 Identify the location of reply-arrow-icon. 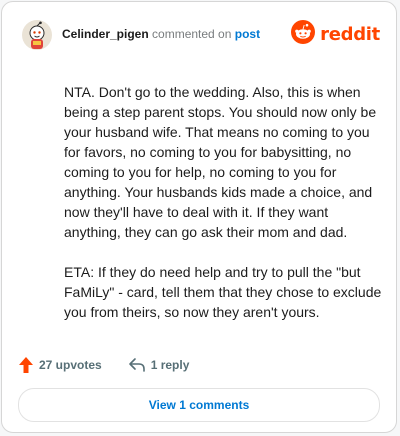
(137, 365).